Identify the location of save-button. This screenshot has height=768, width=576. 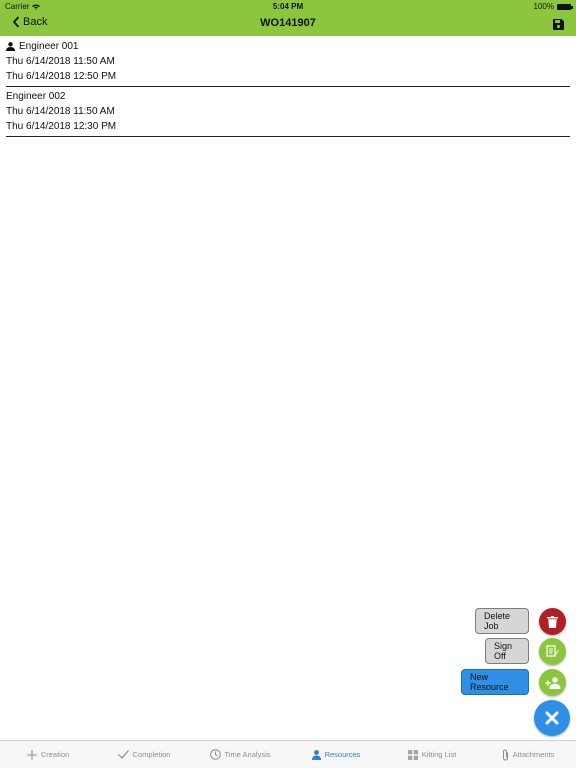
(558, 26).